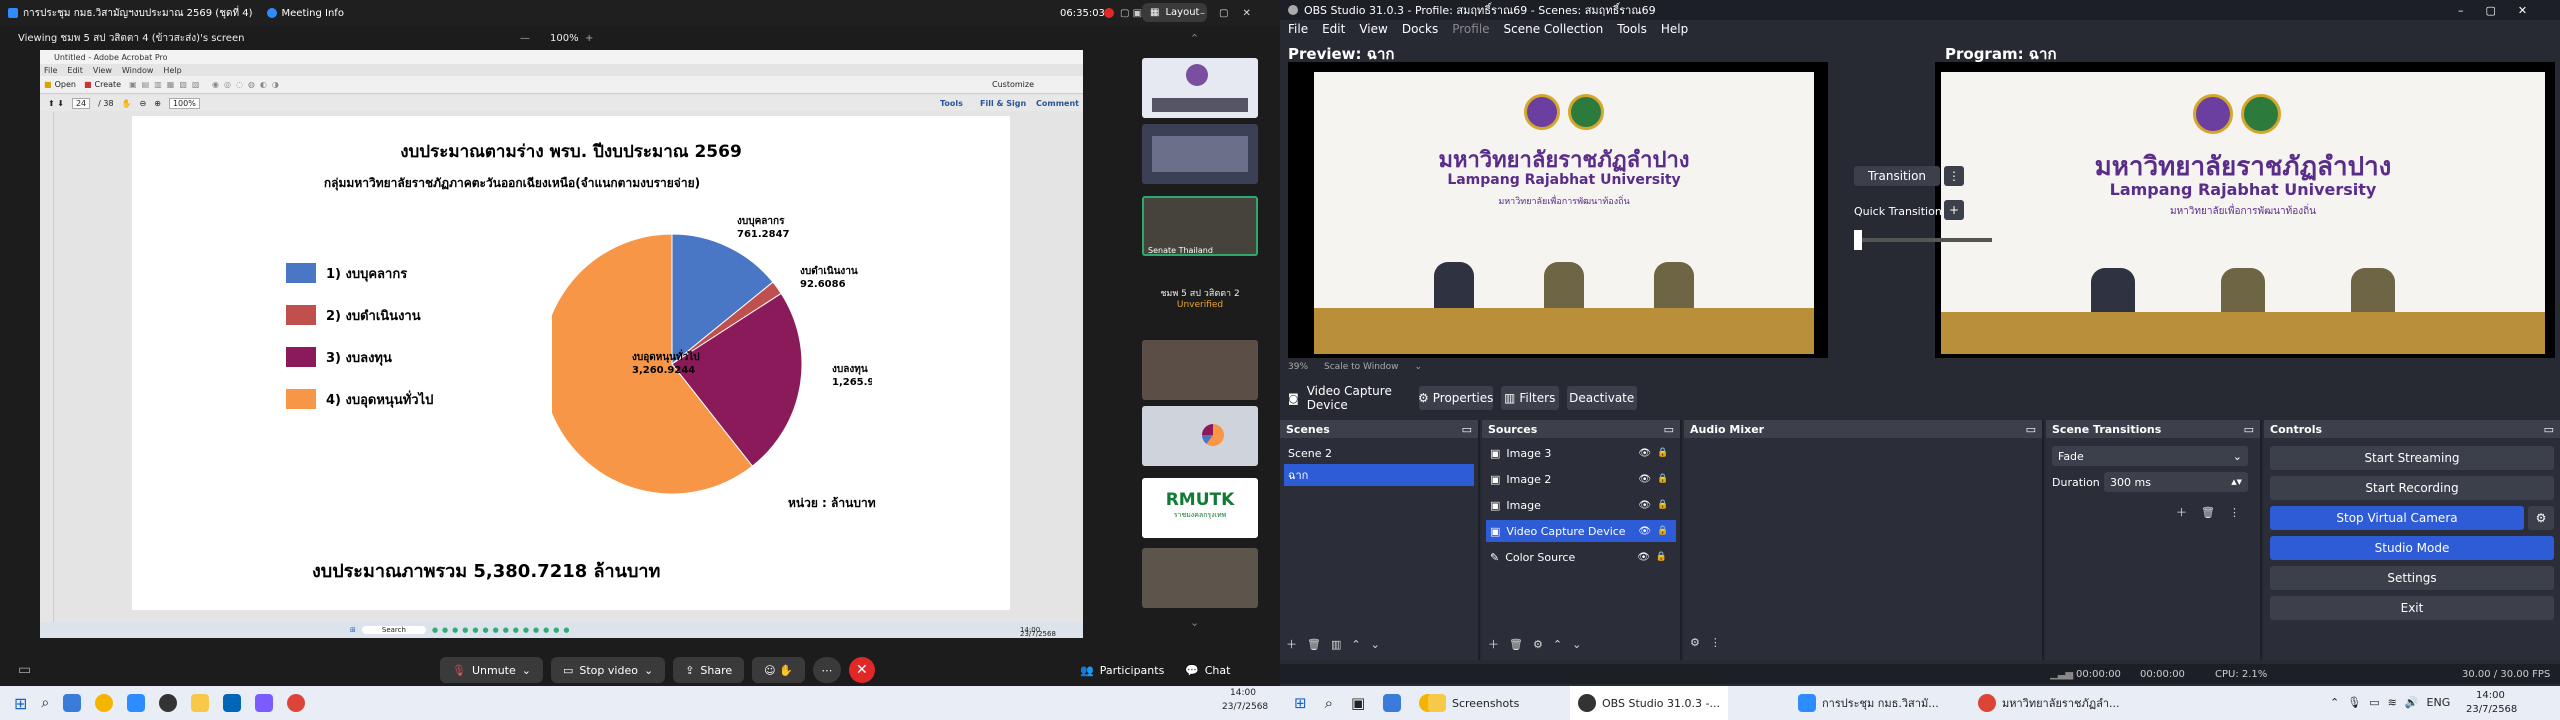 This screenshot has height=720, width=2560. Describe the element at coordinates (1529, 398) in the screenshot. I see `filters-button: ▥ Filters` at that location.